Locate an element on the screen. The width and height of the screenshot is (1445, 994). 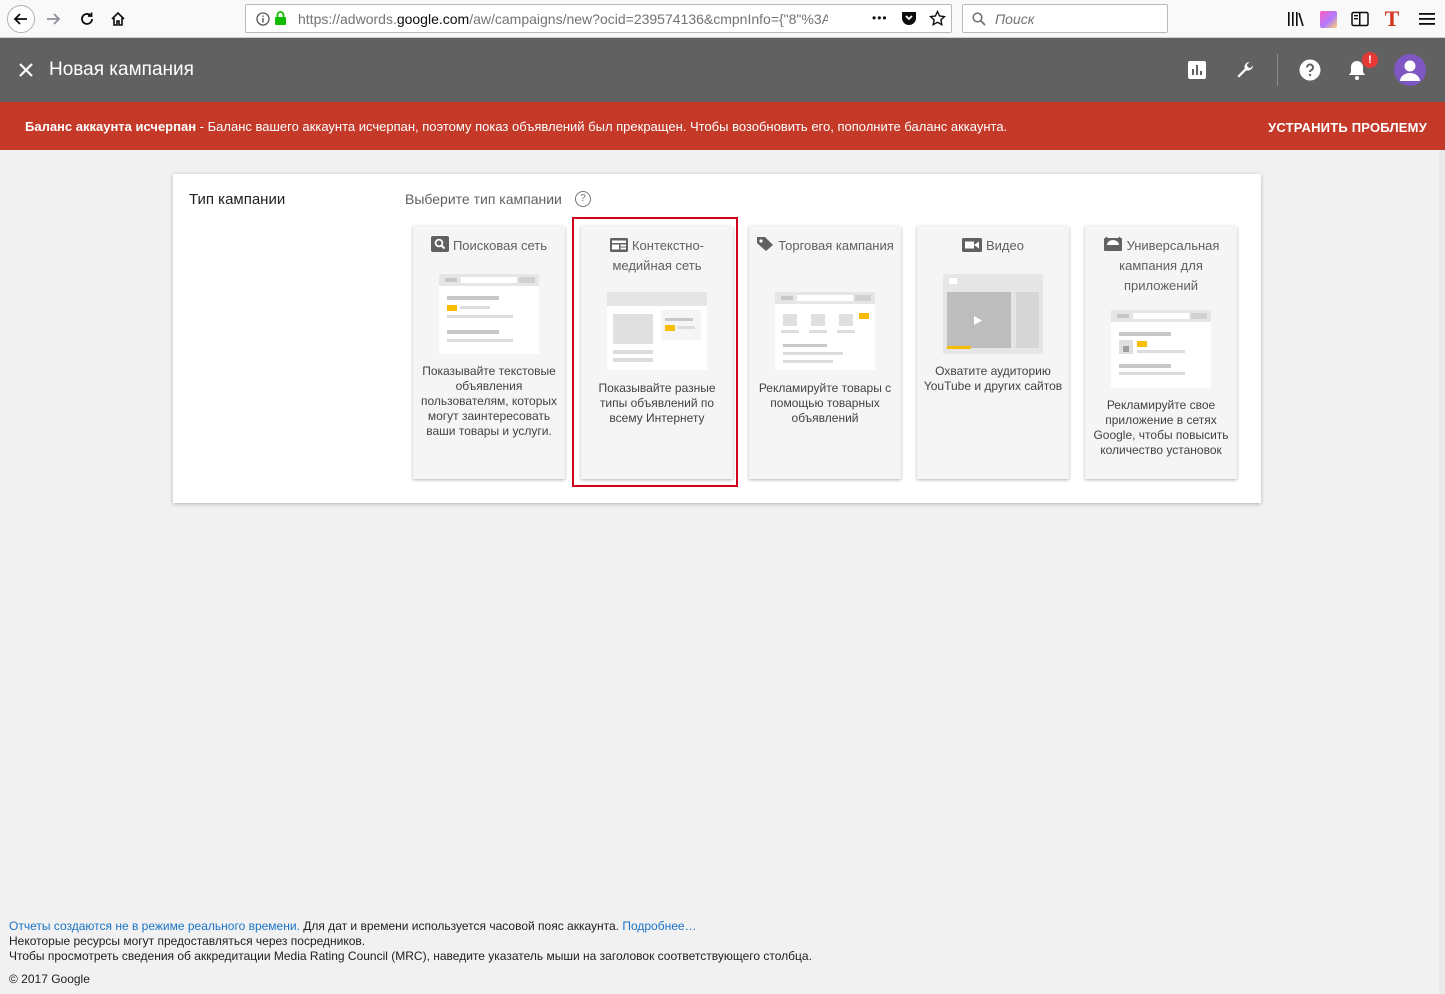
reload-icon is located at coordinates (87, 18).